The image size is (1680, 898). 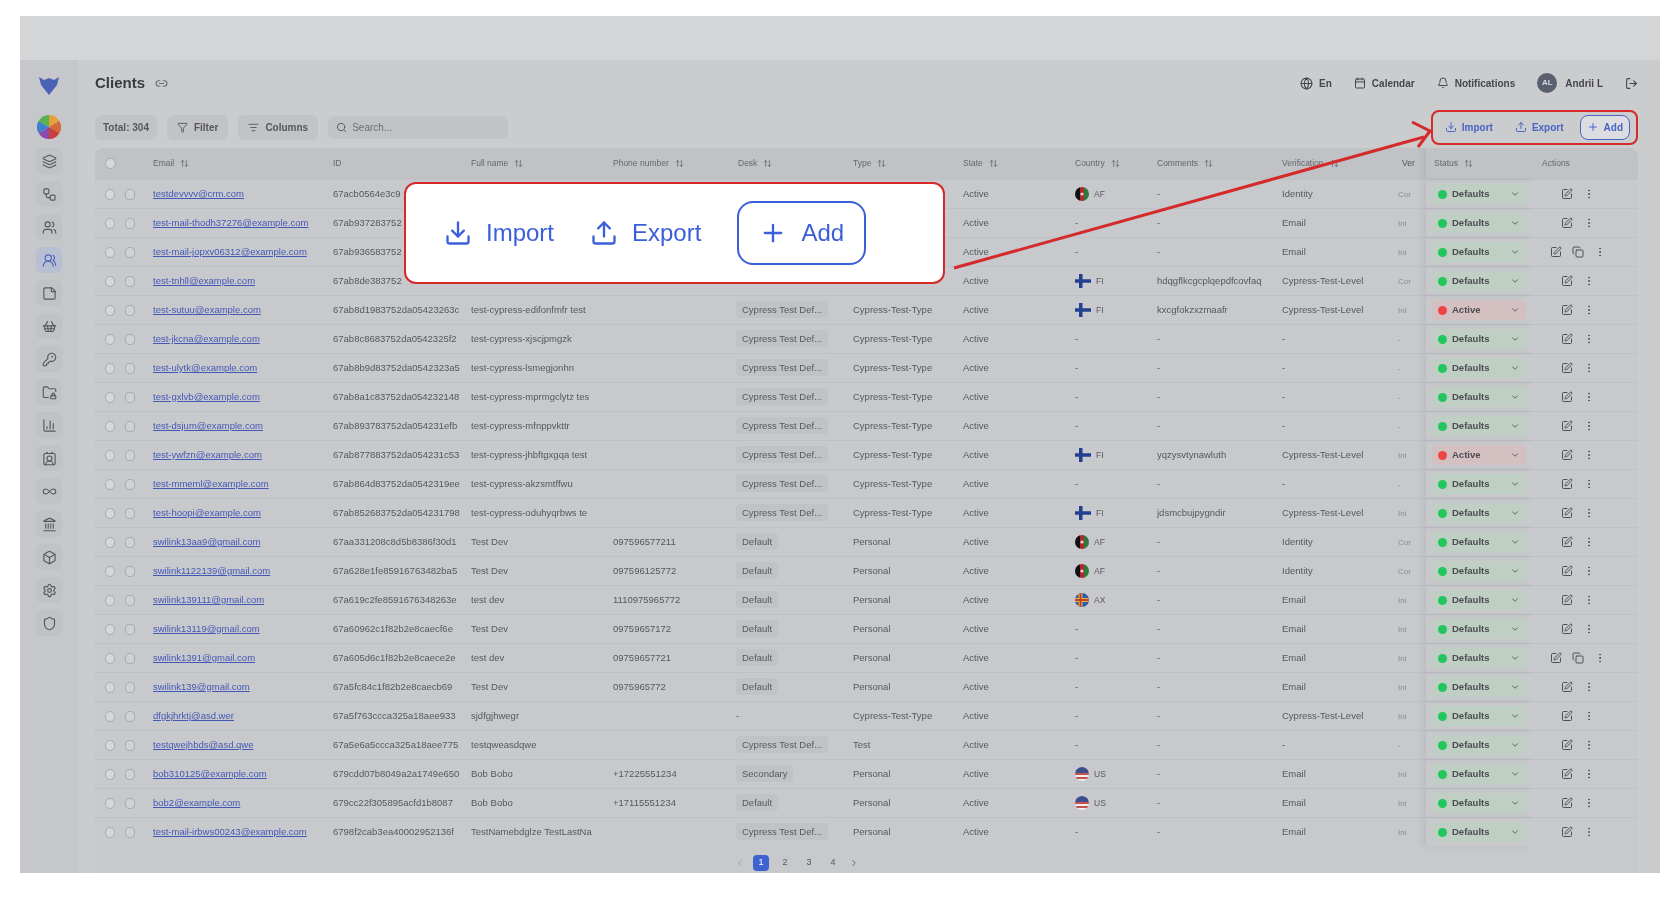 What do you see at coordinates (1468, 127) in the screenshot?
I see `toolbar-action-button: Import` at bounding box center [1468, 127].